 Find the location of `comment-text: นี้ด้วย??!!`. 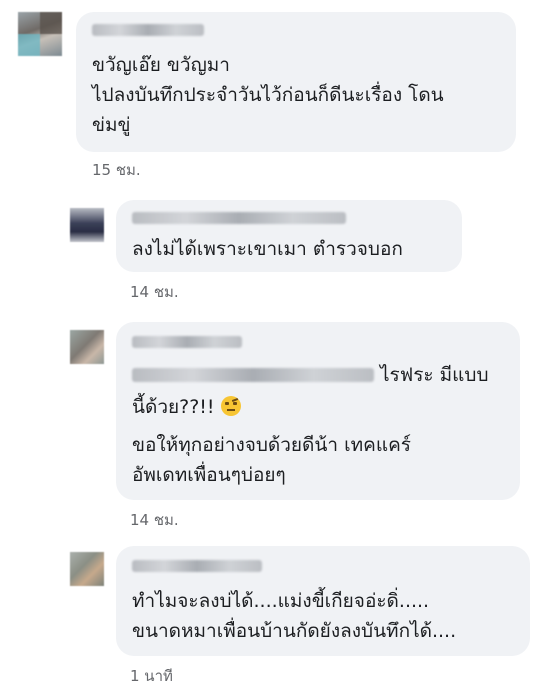

comment-text: นี้ด้วย??!! is located at coordinates (186, 407).